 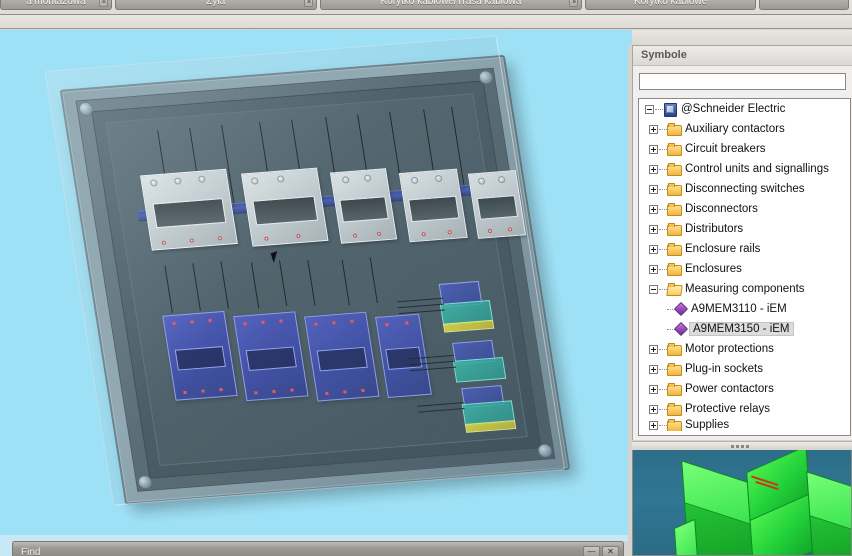 I want to click on tree-item-disconnecting-switches: Disconnecting switches, so click(x=744, y=189).